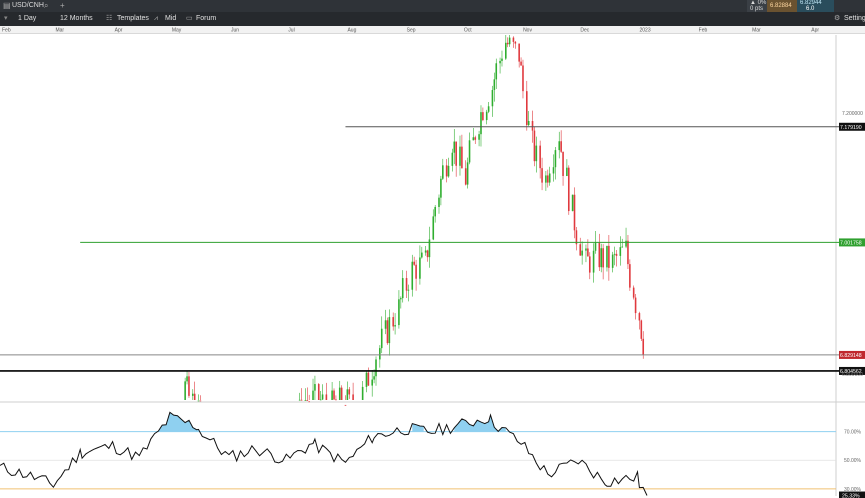 The width and height of the screenshot is (865, 498). Describe the element at coordinates (851, 243) in the screenshot. I see `price-level-label: 7.001758` at that location.